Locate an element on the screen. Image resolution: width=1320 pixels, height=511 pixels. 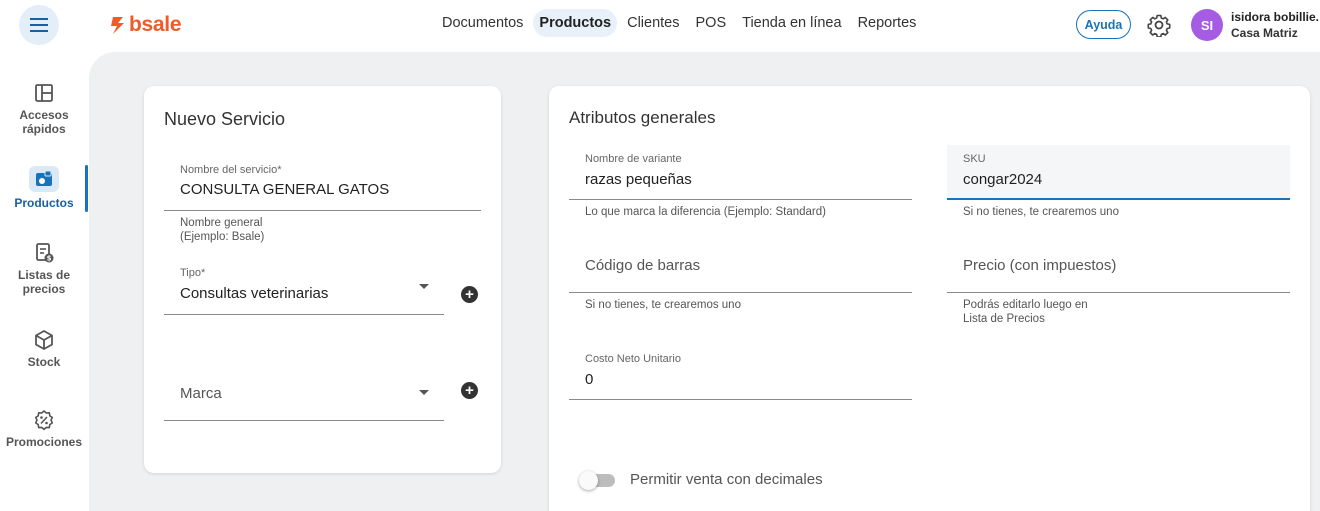
sku-label: SKU is located at coordinates (974, 159).